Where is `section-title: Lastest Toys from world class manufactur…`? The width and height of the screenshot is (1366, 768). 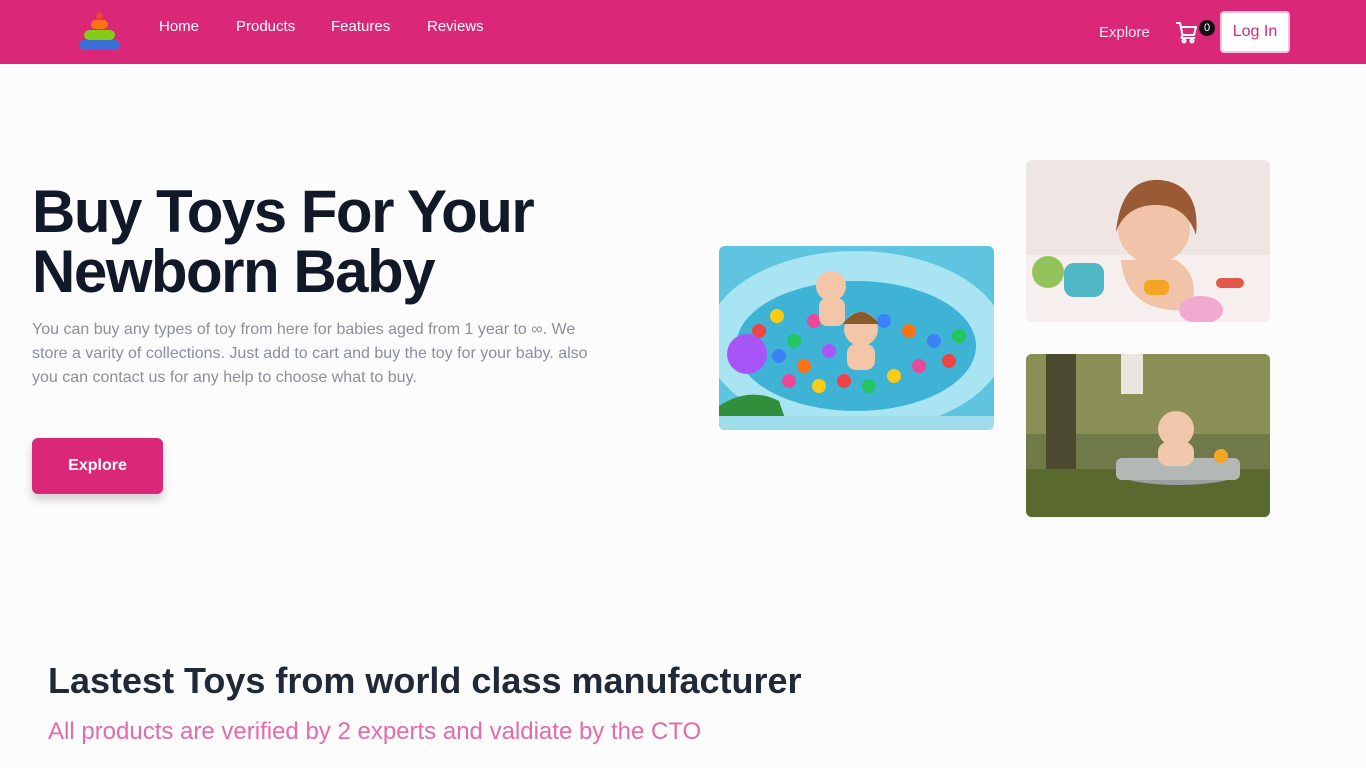
section-title: Lastest Toys from world class manufactur… is located at coordinates (425, 680).